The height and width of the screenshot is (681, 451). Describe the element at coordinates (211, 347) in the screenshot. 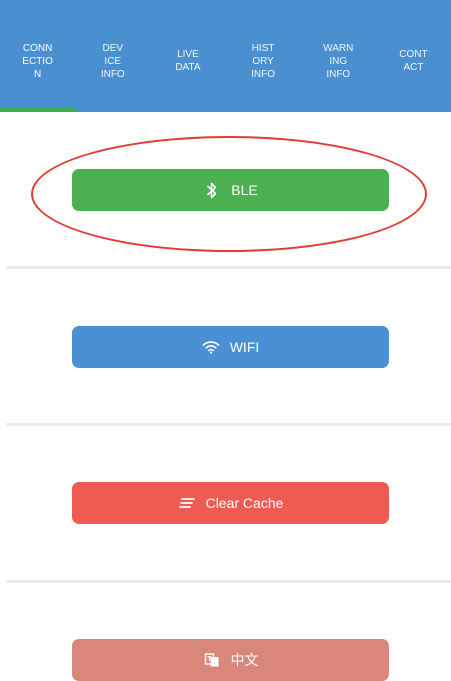

I see `wifi-icon` at that location.